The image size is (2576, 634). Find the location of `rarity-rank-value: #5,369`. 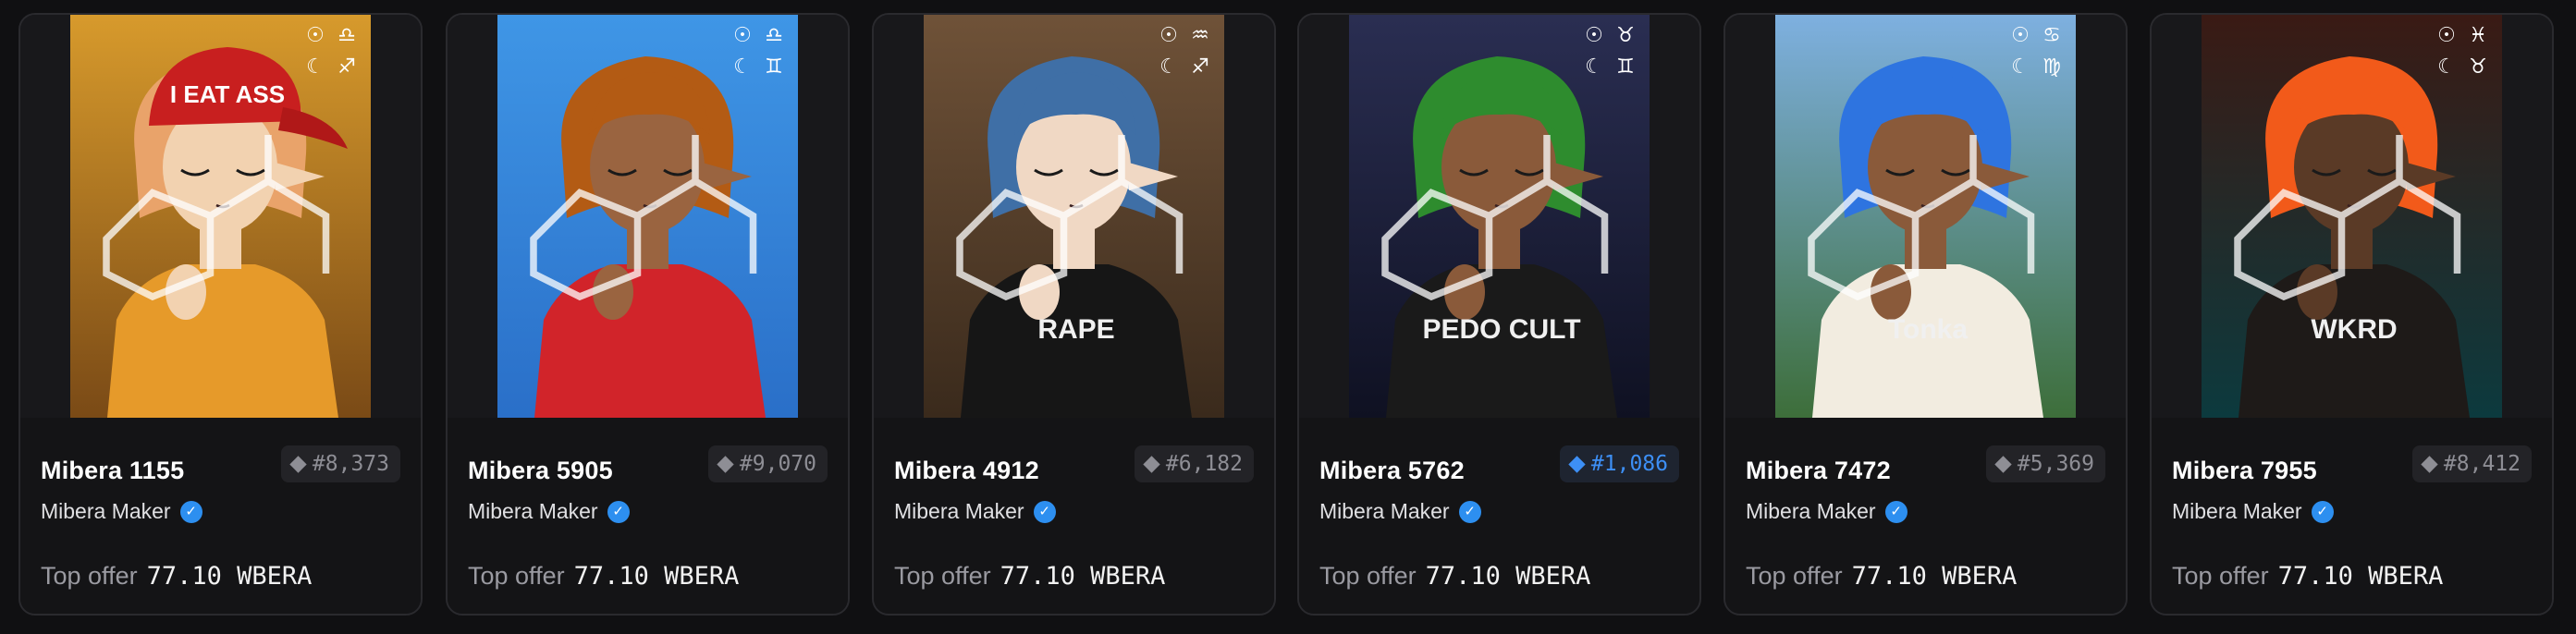

rarity-rank-value: #5,369 is located at coordinates (2056, 464).